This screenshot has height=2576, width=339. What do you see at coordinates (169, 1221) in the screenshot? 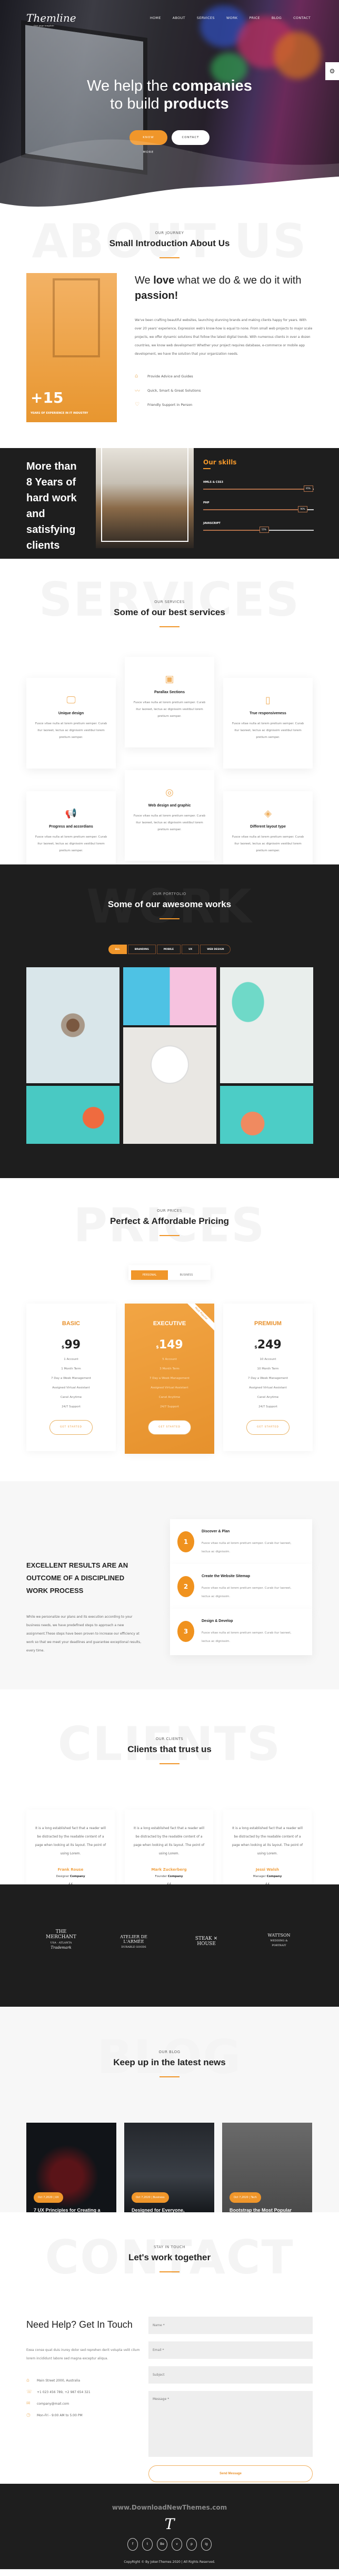
I see `section-title: Perfect & Affordable Pricing` at bounding box center [169, 1221].